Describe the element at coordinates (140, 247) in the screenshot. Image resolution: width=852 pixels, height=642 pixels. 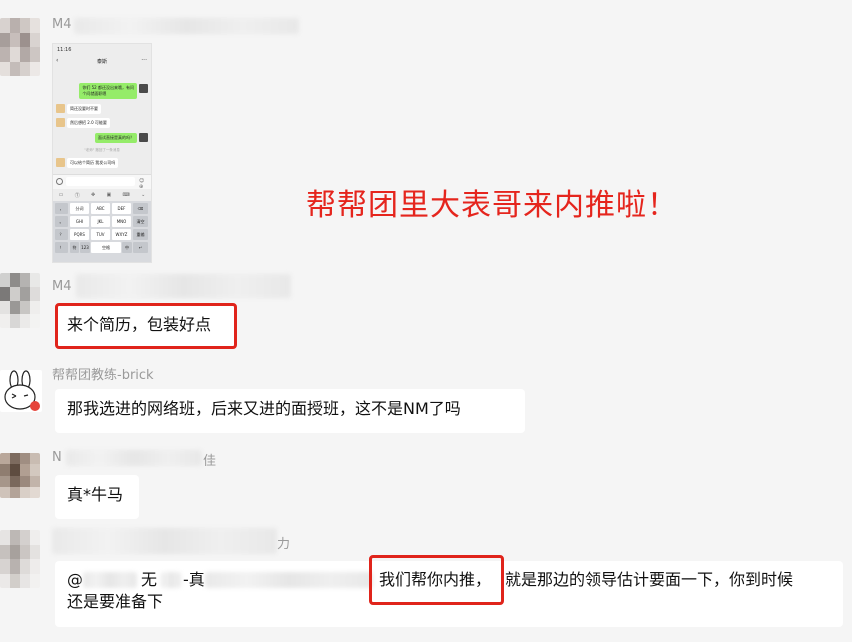
I see `key: ↵` at that location.